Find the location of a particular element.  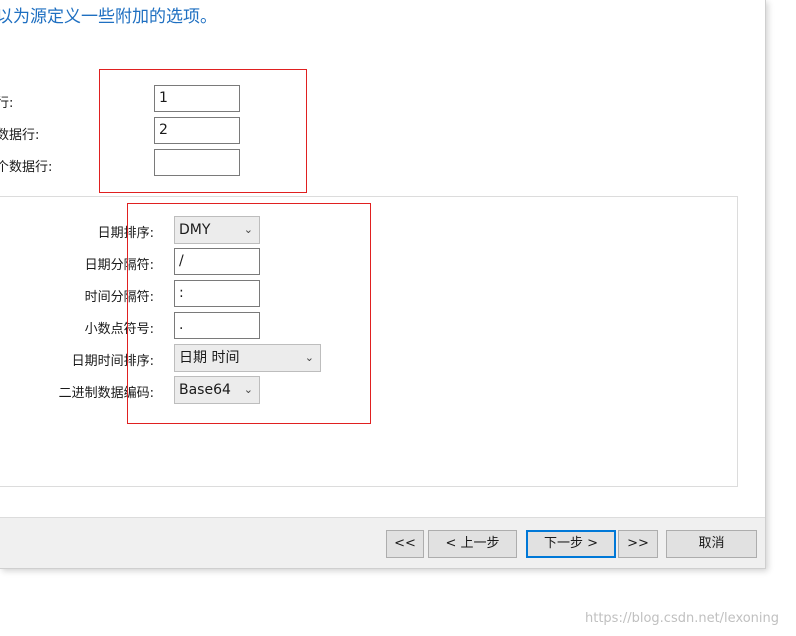

last-step-button: >> is located at coordinates (638, 544).